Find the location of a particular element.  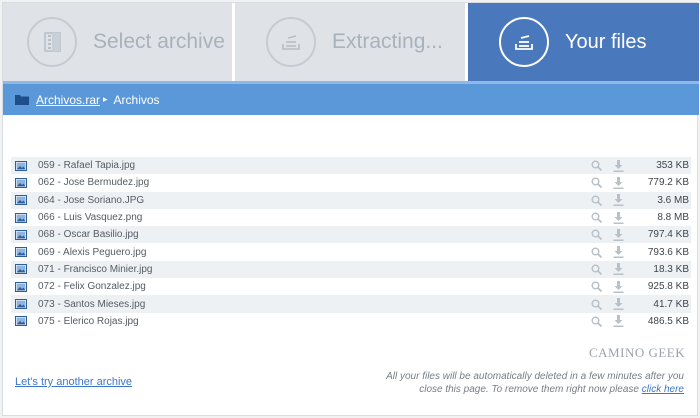

breadcrumb-current: Archivos is located at coordinates (136, 99).